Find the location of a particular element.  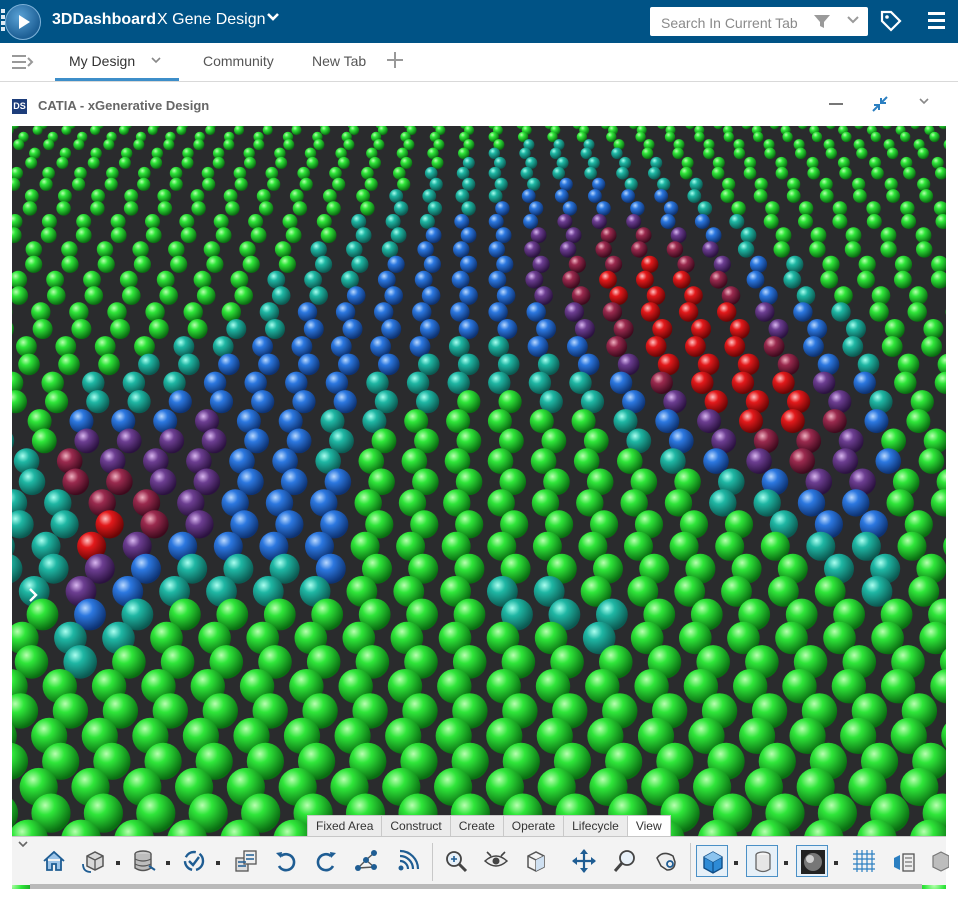

horizontal-scrollbar is located at coordinates (476, 886).